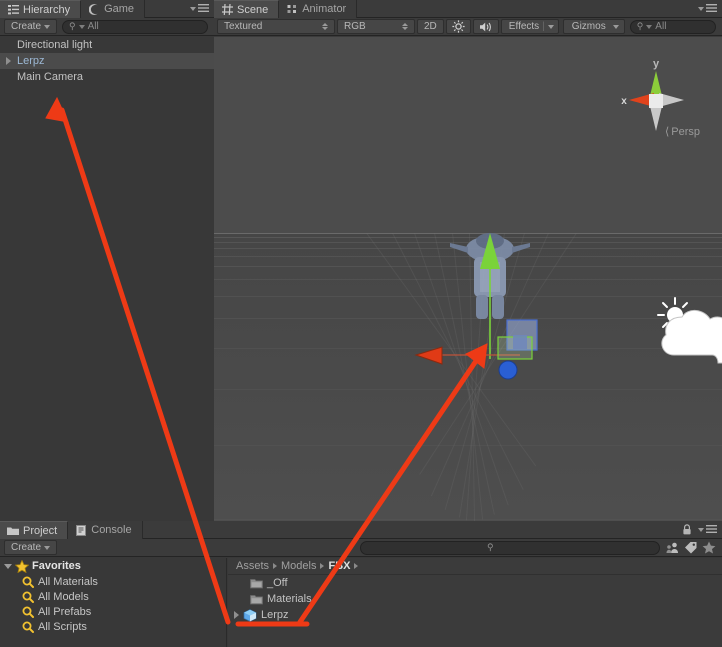 The width and height of the screenshot is (722, 647). I want to click on scene-projection-label: ⟨ Persp, so click(682, 132).